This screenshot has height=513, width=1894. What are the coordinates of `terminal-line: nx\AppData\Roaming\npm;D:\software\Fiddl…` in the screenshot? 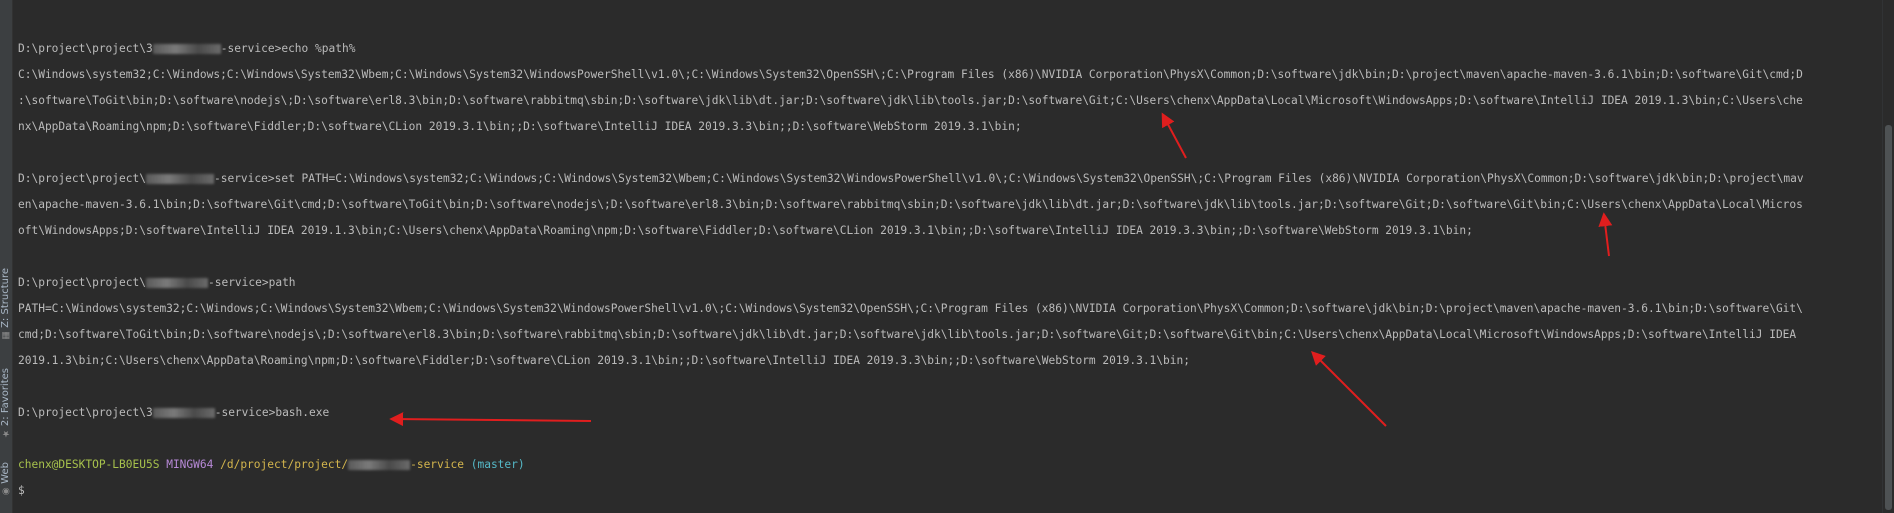 It's located at (520, 126).